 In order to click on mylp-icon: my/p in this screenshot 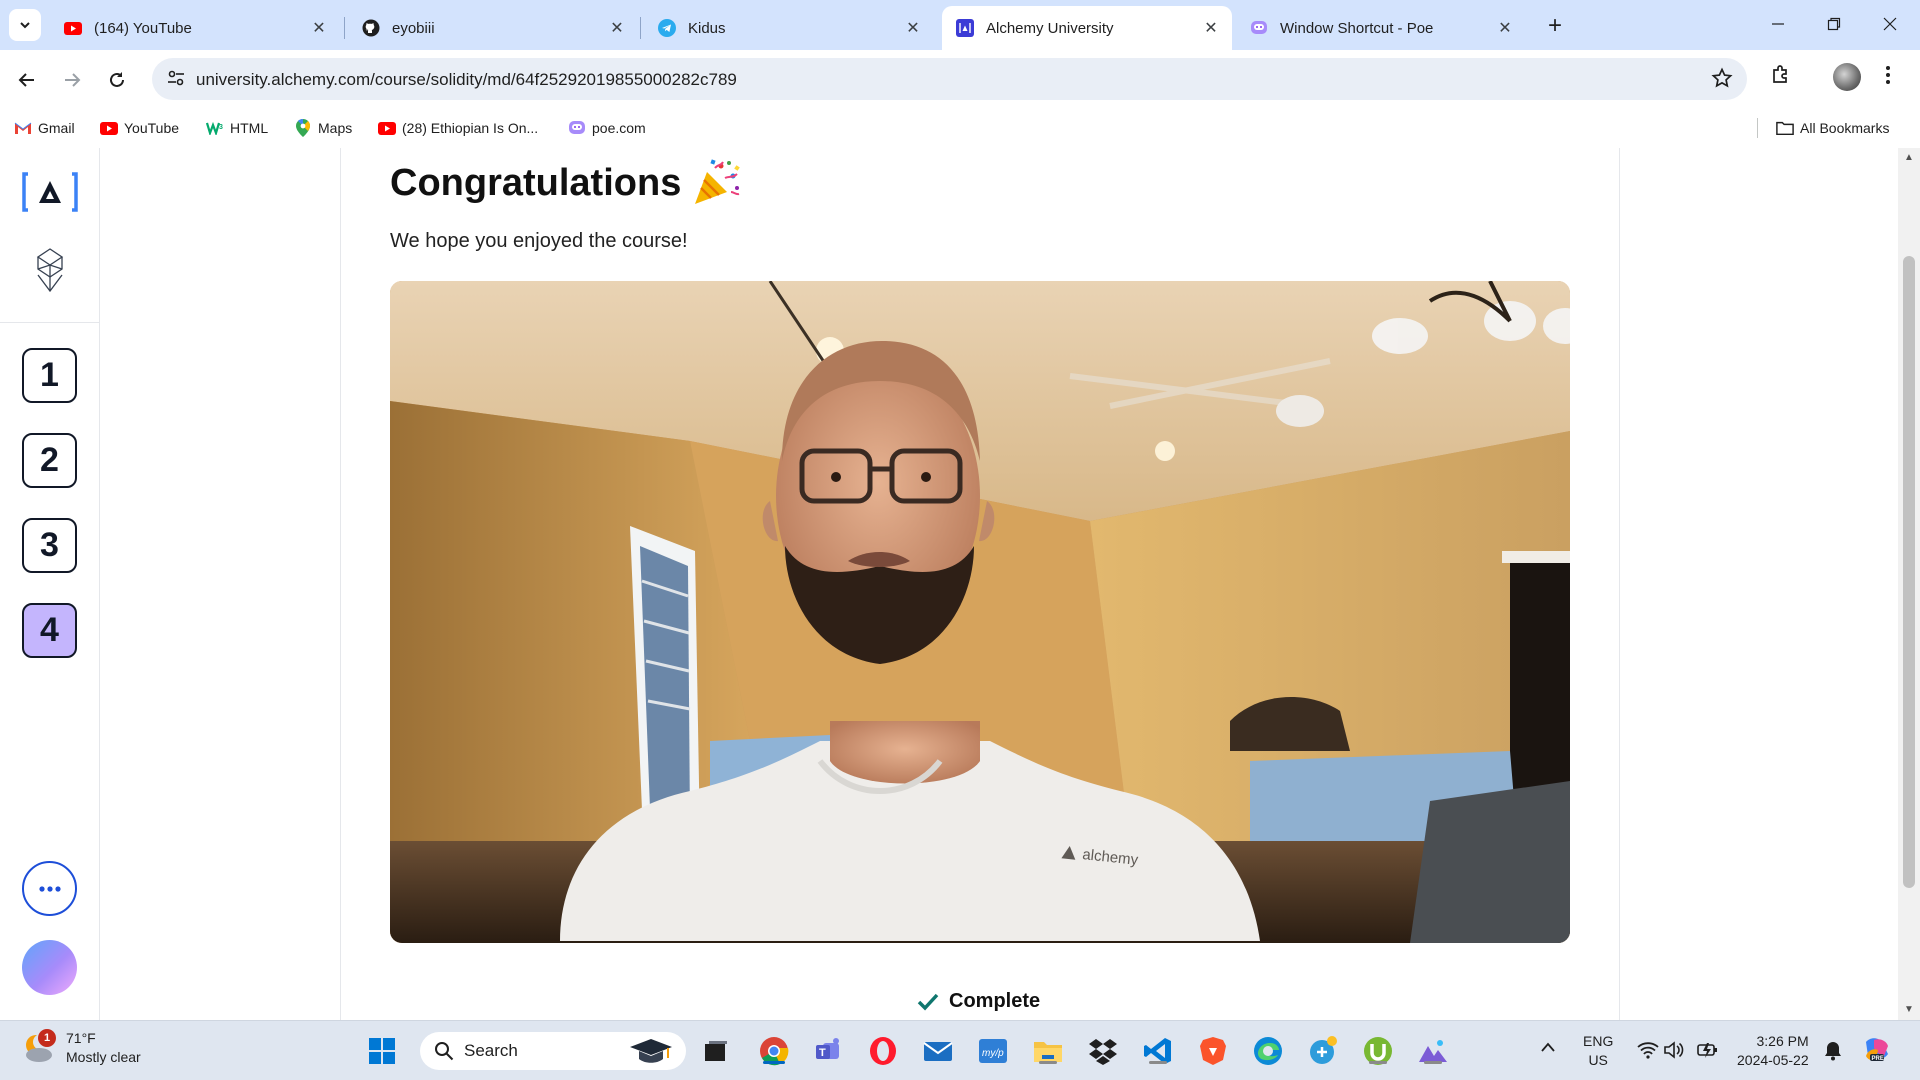, I will do `click(993, 1051)`.